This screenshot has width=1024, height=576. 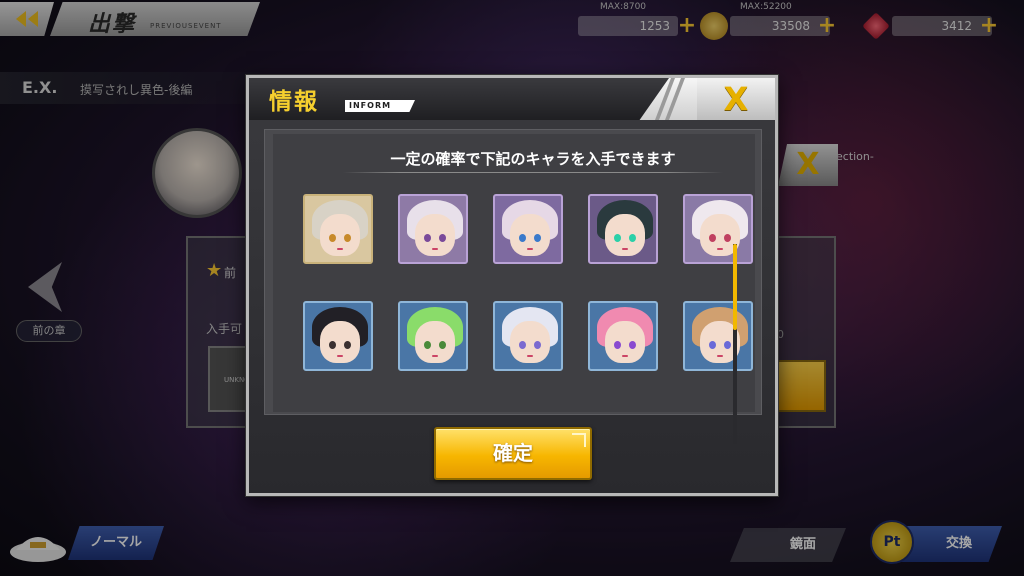 I want to click on header-stripes-icon, so click(x=670, y=99).